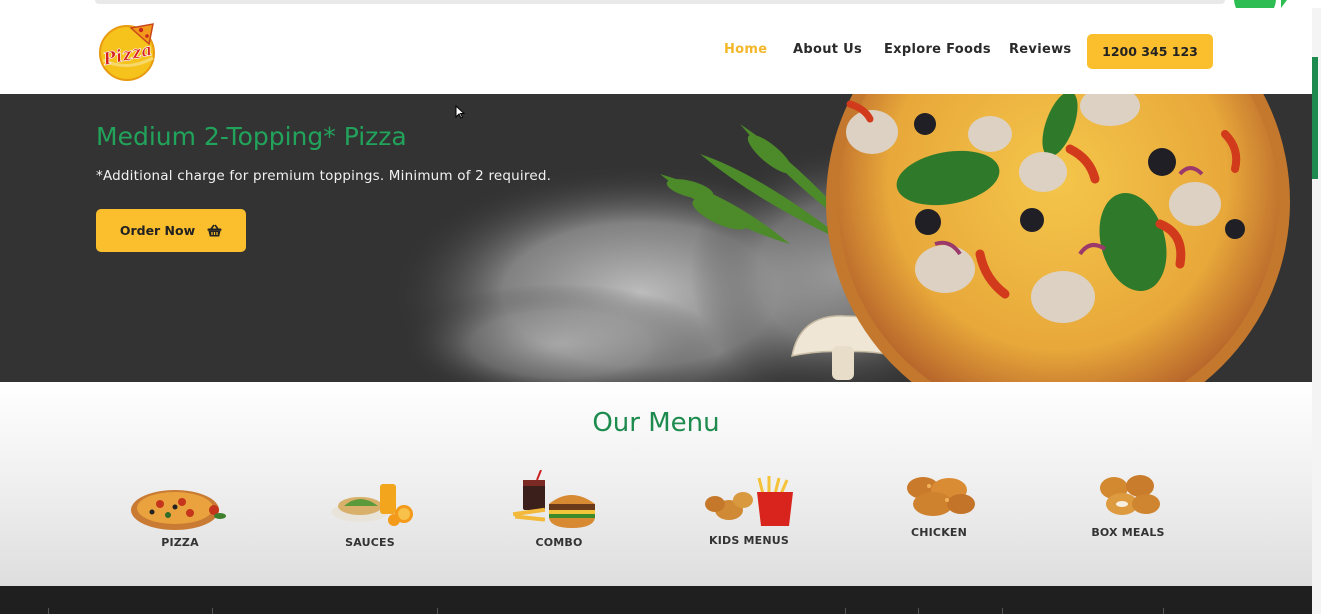 Image resolution: width=1321 pixels, height=614 pixels. Describe the element at coordinates (180, 542) in the screenshot. I see `menu-item-label: PIZZA` at that location.